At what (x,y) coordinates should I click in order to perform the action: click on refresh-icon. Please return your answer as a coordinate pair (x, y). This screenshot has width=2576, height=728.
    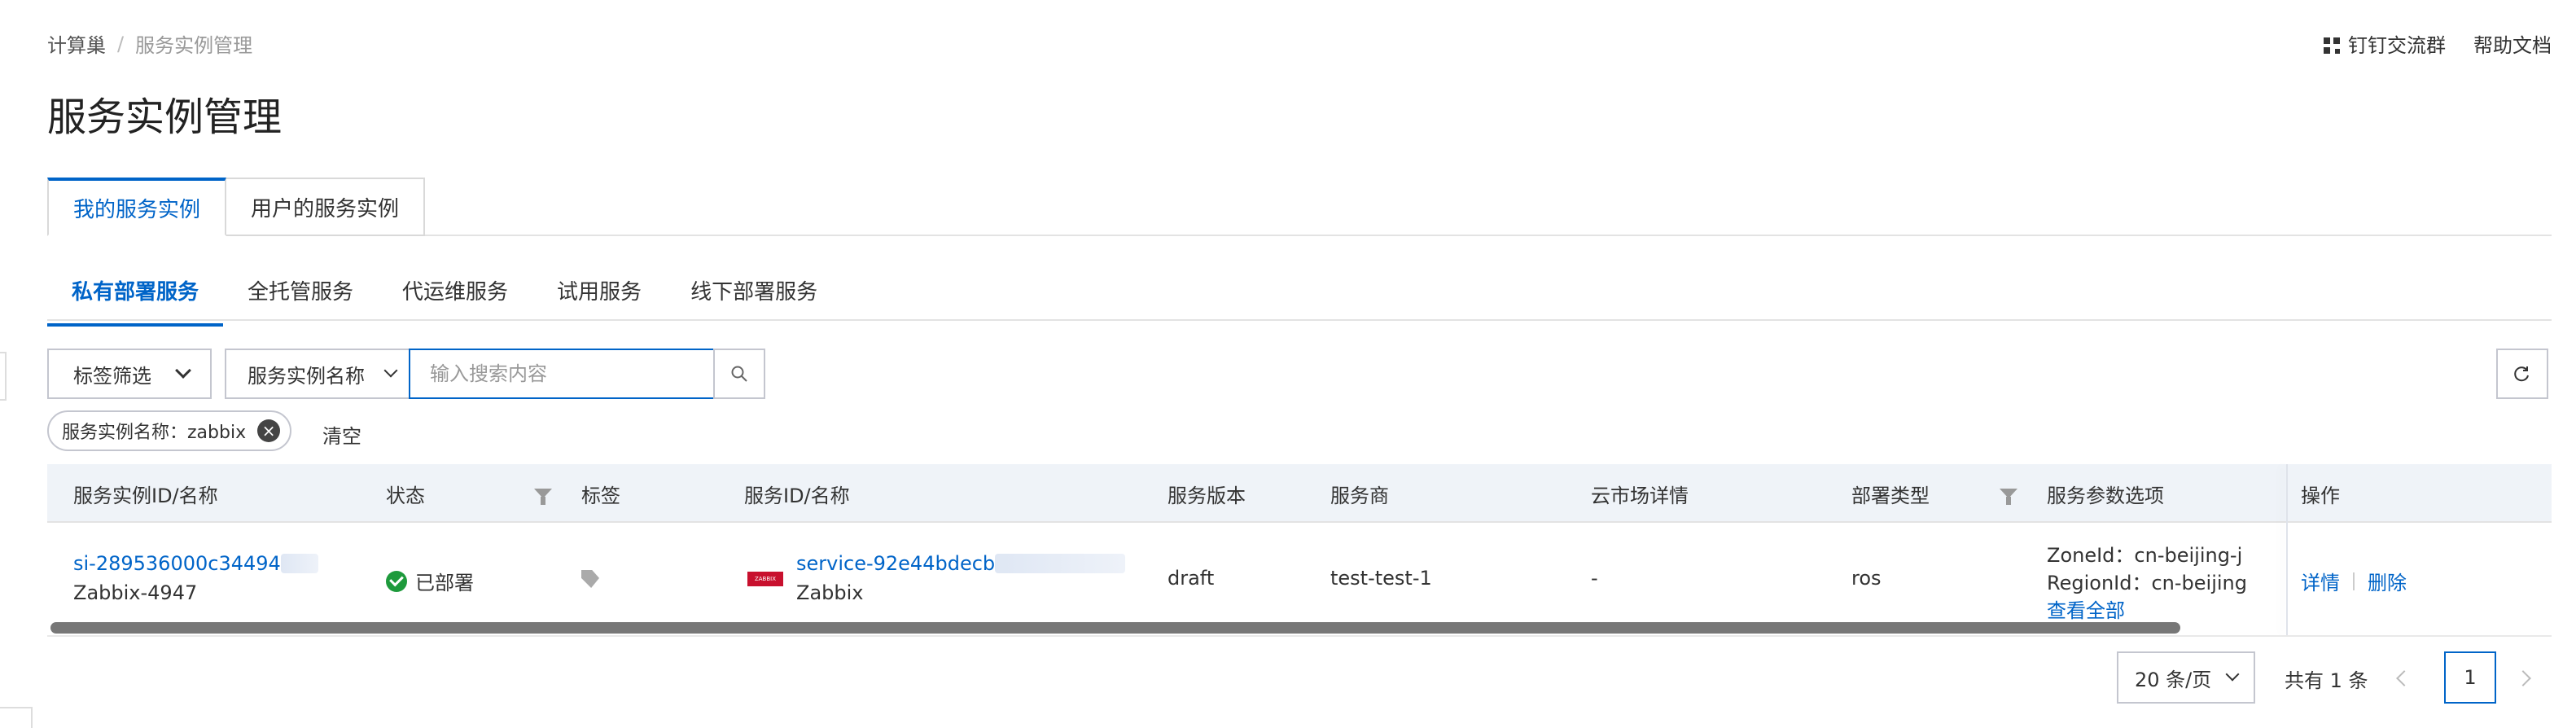
    Looking at the image, I should click on (2521, 374).